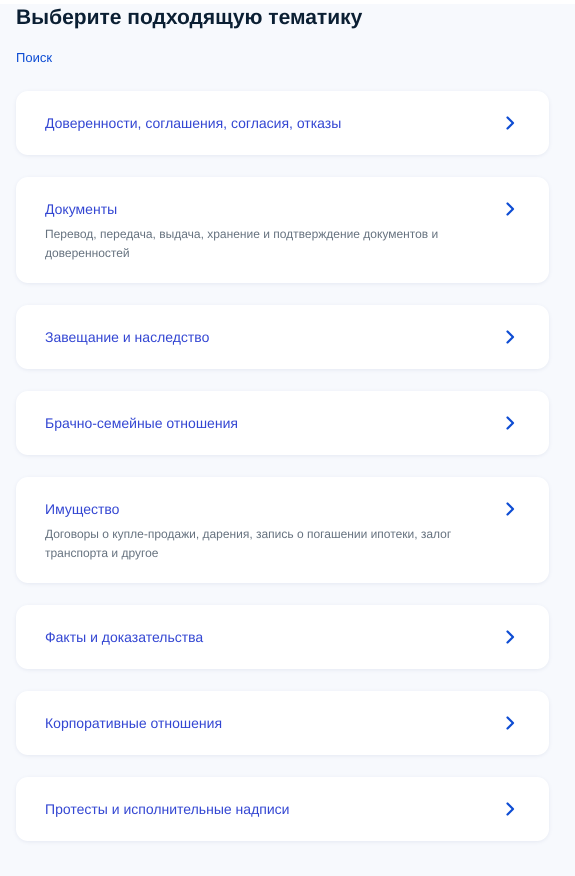 This screenshot has height=876, width=575. What do you see at coordinates (142, 423) in the screenshot?
I see `topic-title: Брачно-семейные отношения` at bounding box center [142, 423].